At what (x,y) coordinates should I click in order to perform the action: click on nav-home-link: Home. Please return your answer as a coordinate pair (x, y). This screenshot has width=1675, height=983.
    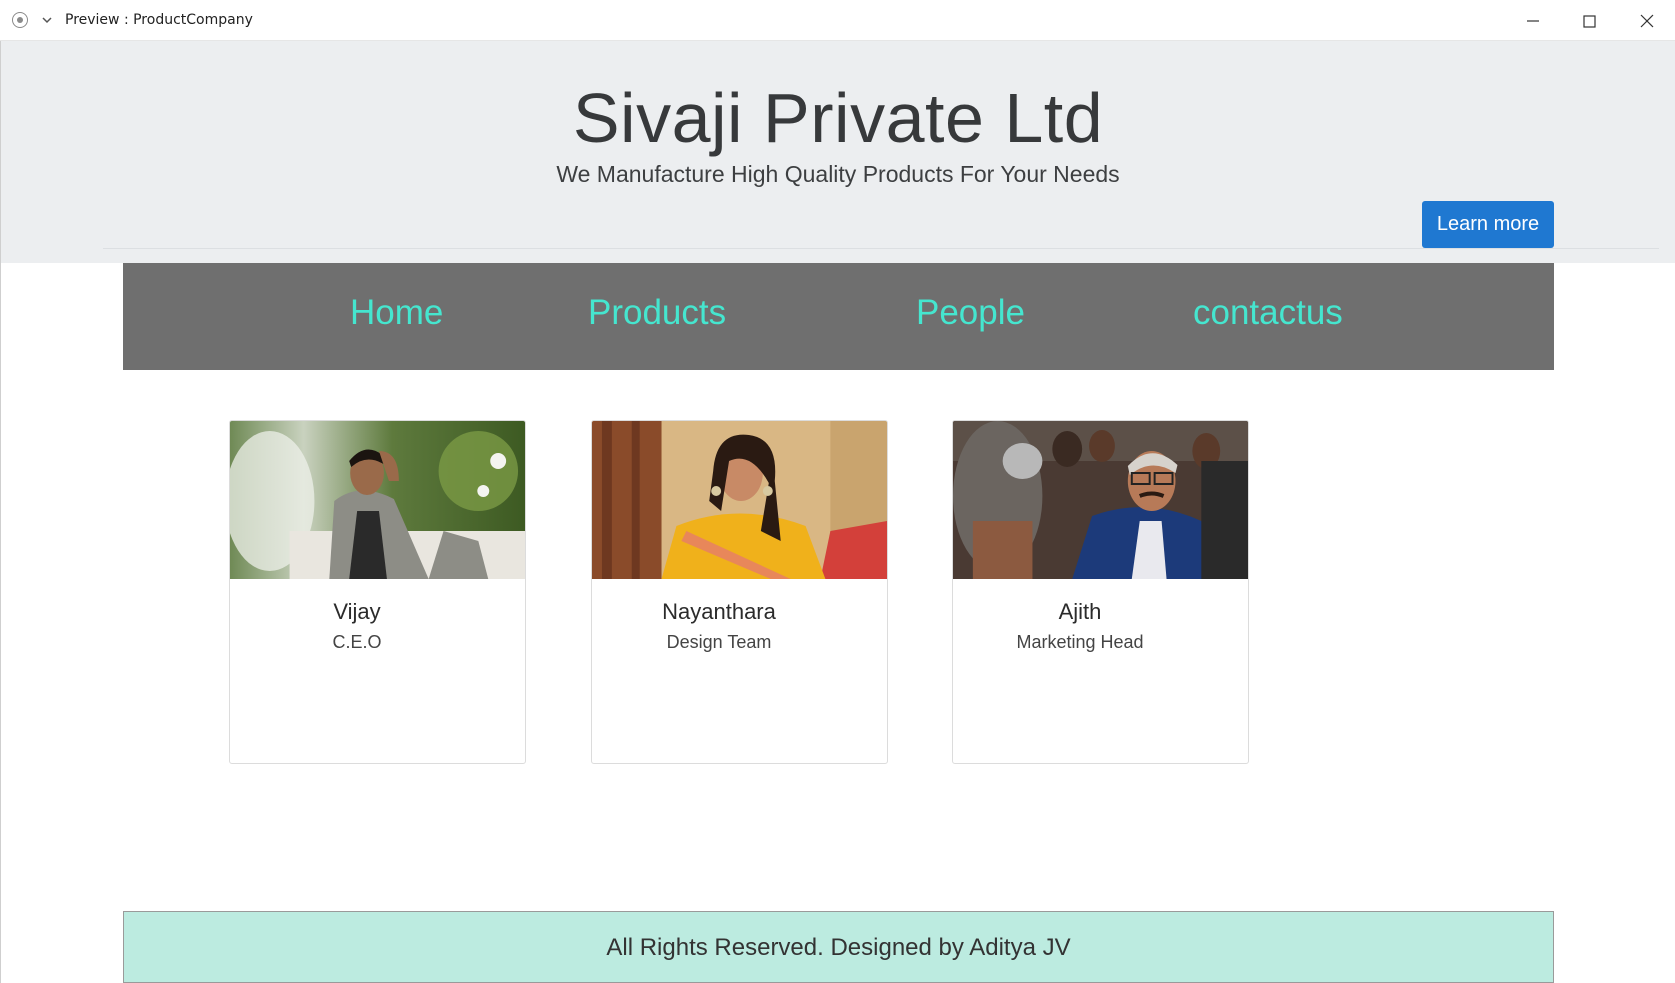
    Looking at the image, I should click on (396, 313).